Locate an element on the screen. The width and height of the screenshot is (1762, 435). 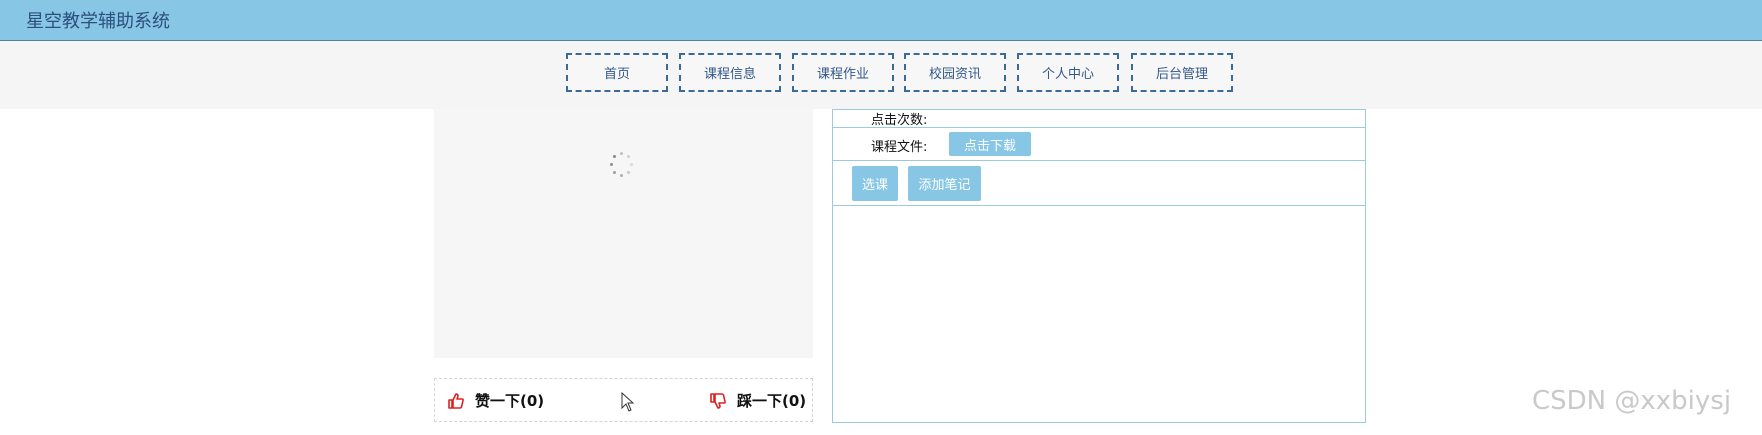
clicks-label: 点击次数: is located at coordinates (899, 120).